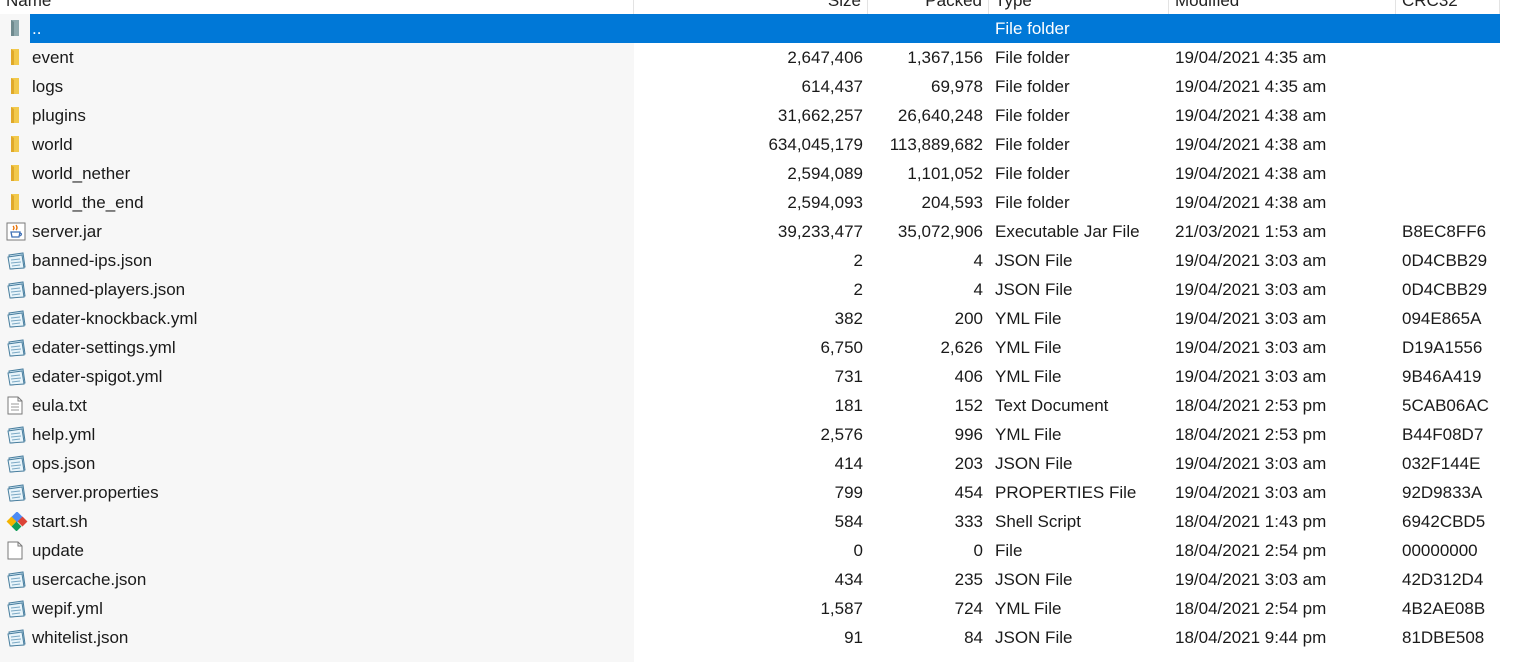  Describe the element at coordinates (748, 28) in the screenshot. I see `file-size` at that location.